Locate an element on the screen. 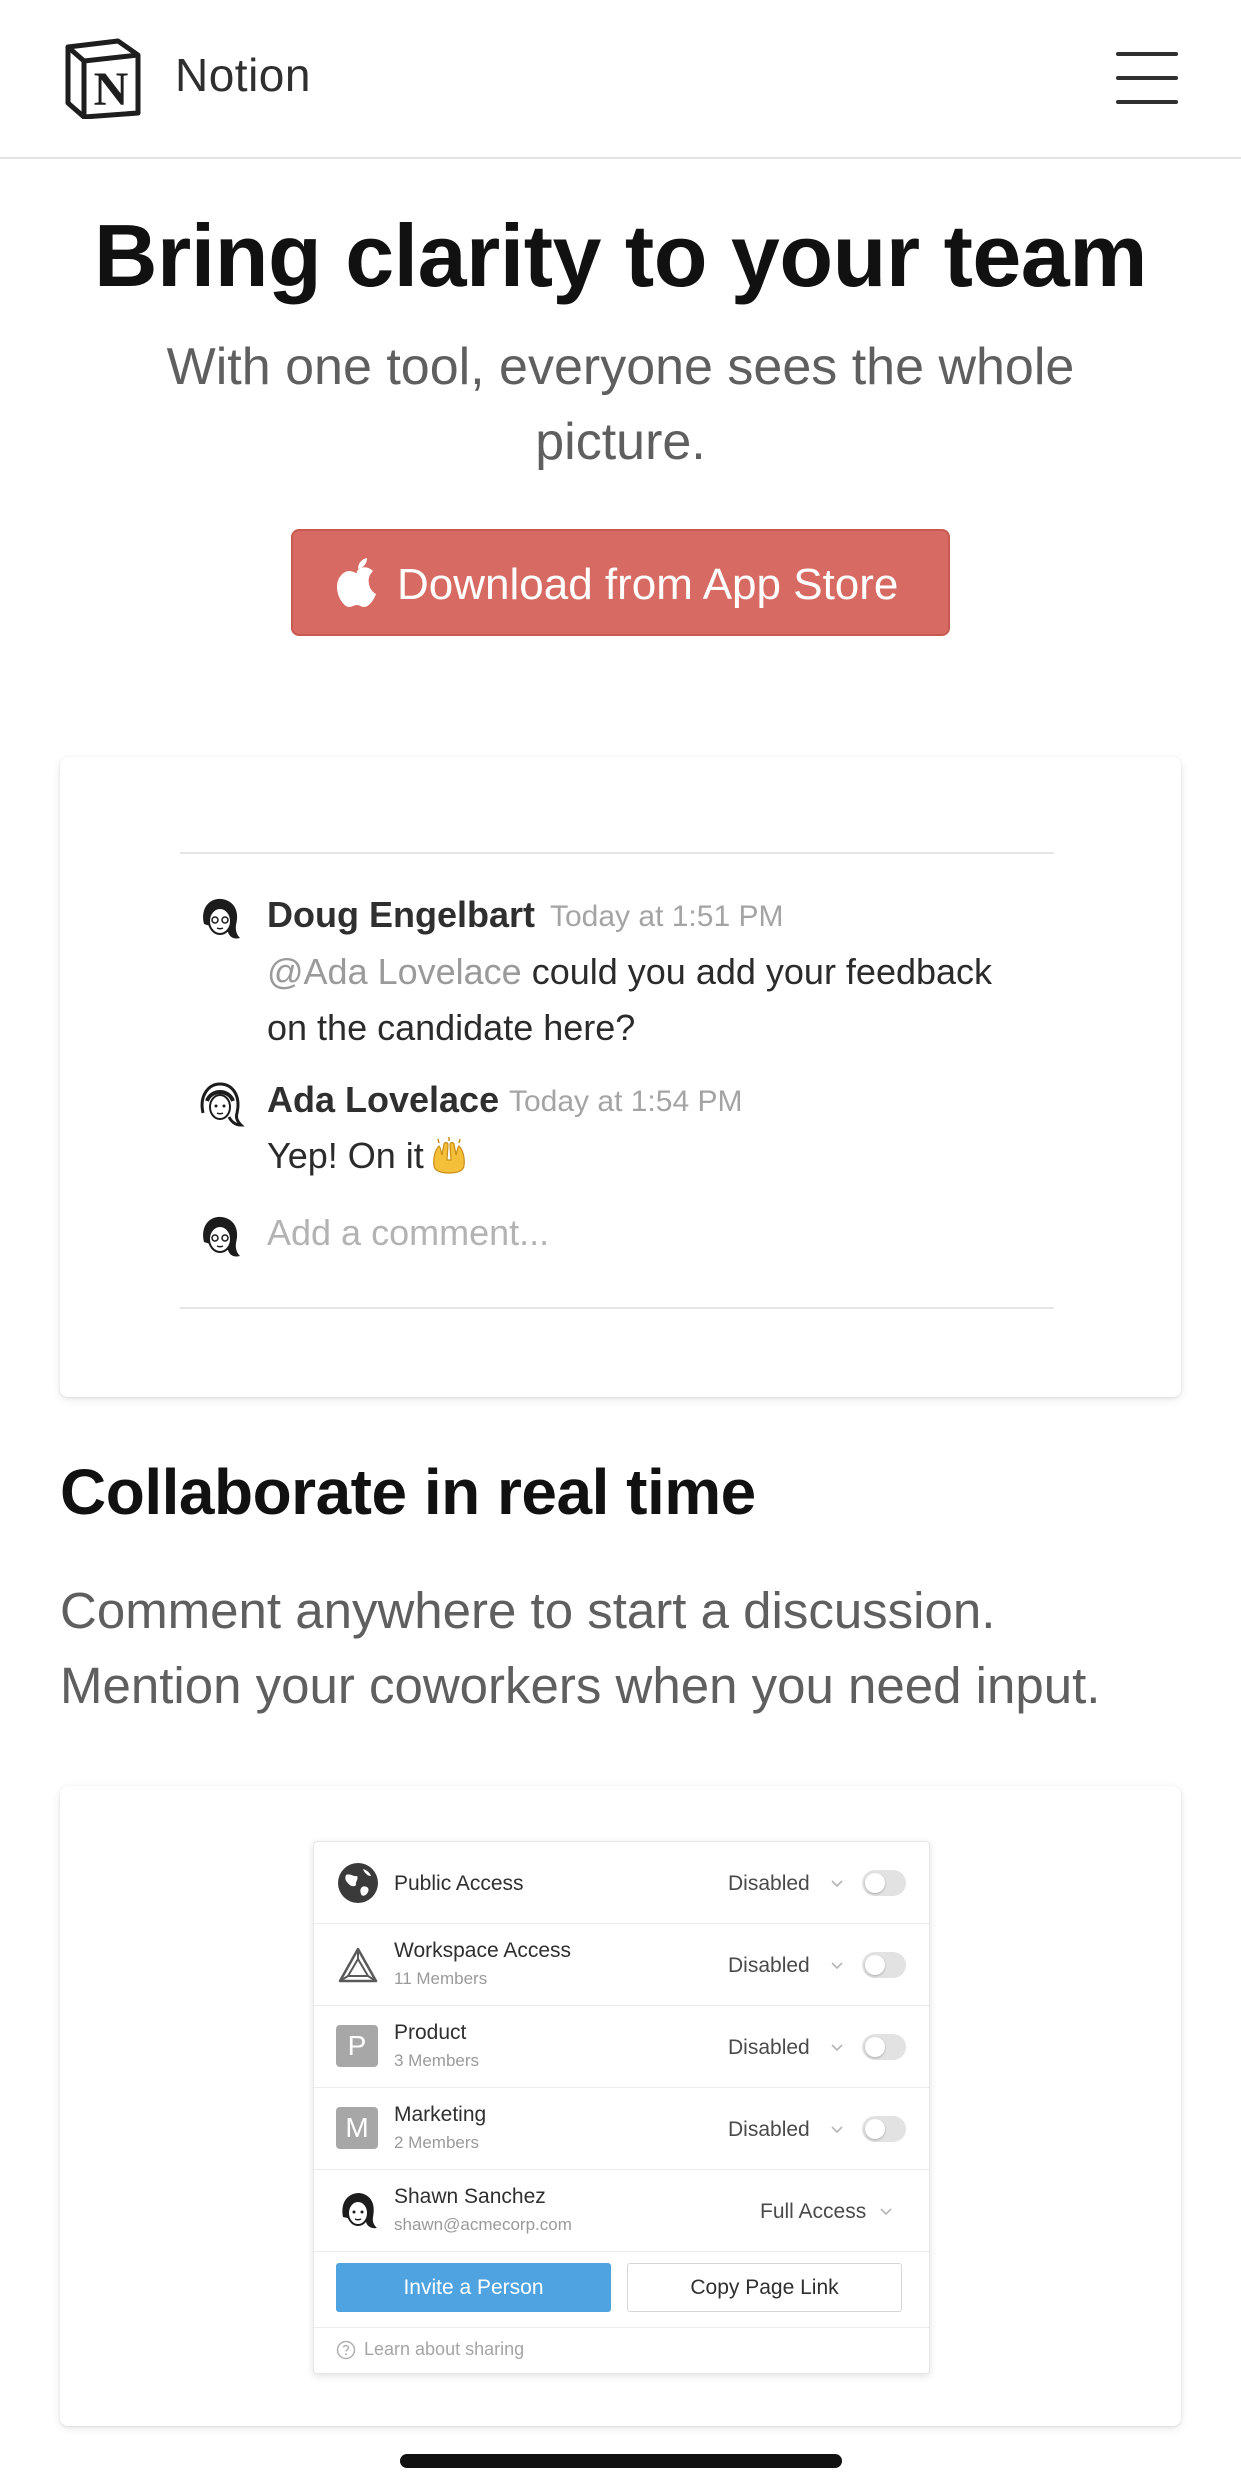 This screenshot has height=2492, width=1241. section-title: Collaborate in real time is located at coordinates (408, 1492).